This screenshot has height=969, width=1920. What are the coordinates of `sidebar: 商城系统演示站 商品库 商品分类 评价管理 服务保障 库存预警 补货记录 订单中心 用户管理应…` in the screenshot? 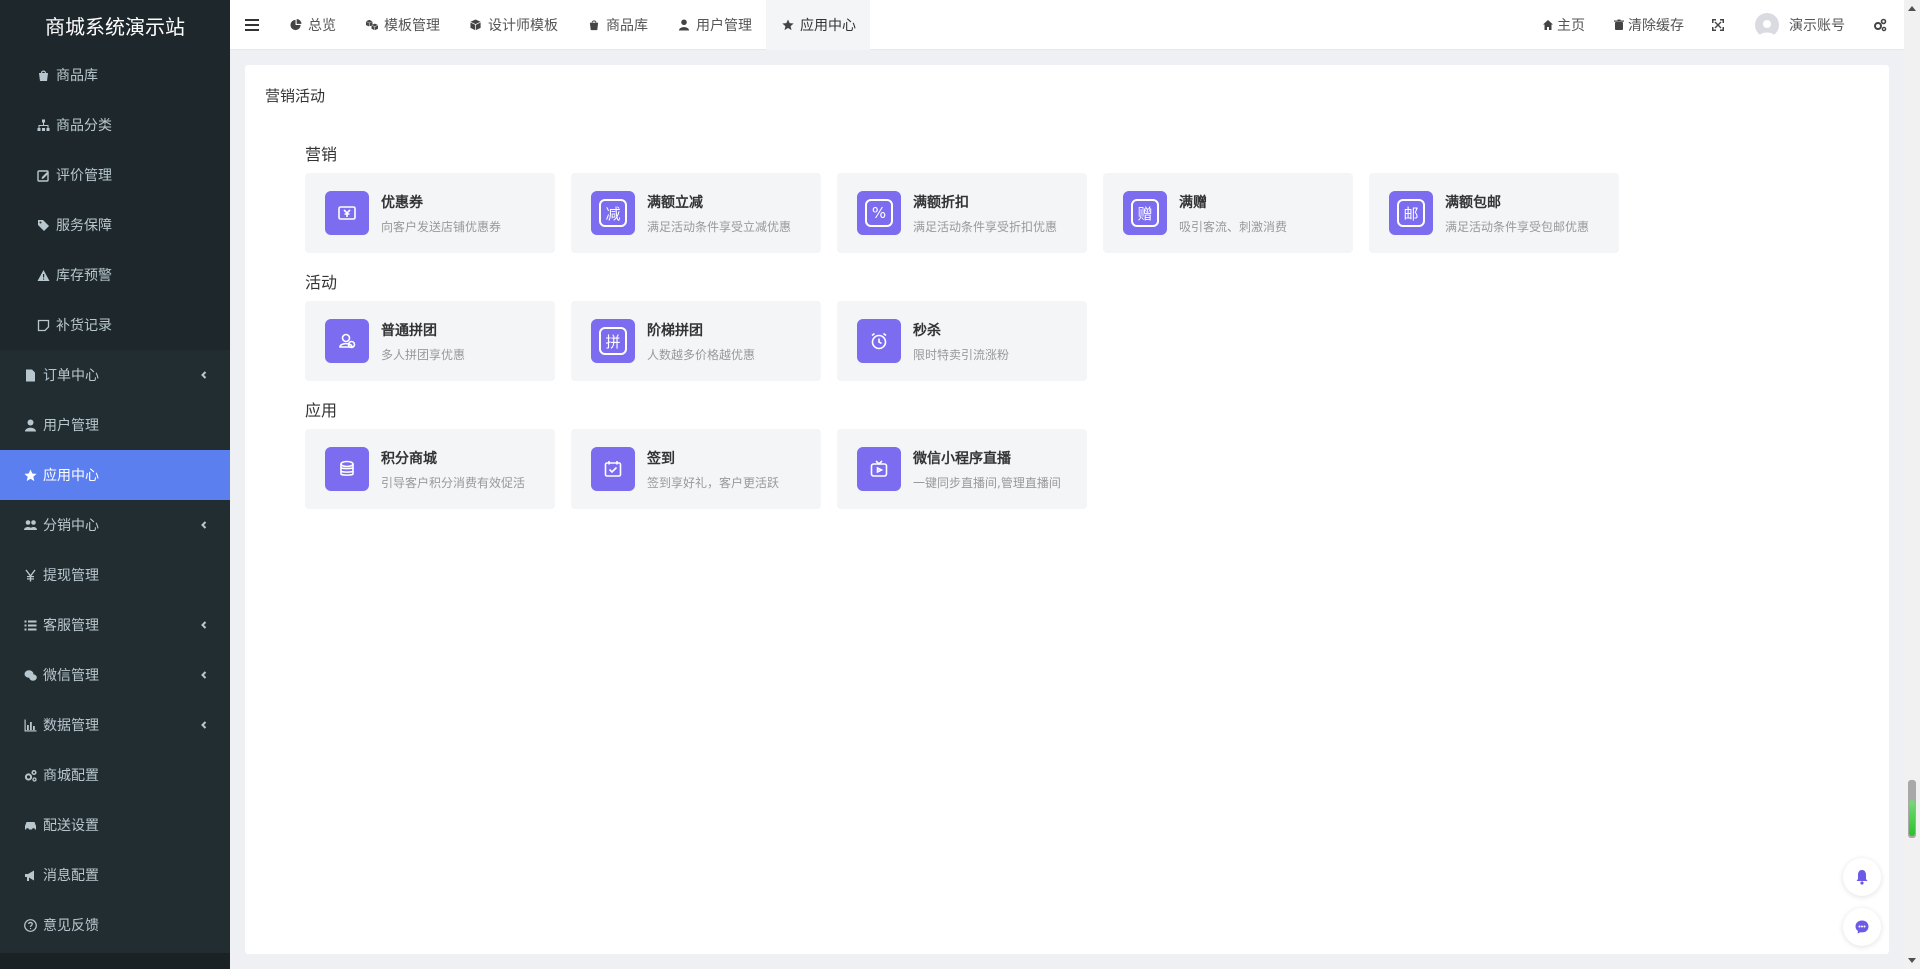 It's located at (115, 484).